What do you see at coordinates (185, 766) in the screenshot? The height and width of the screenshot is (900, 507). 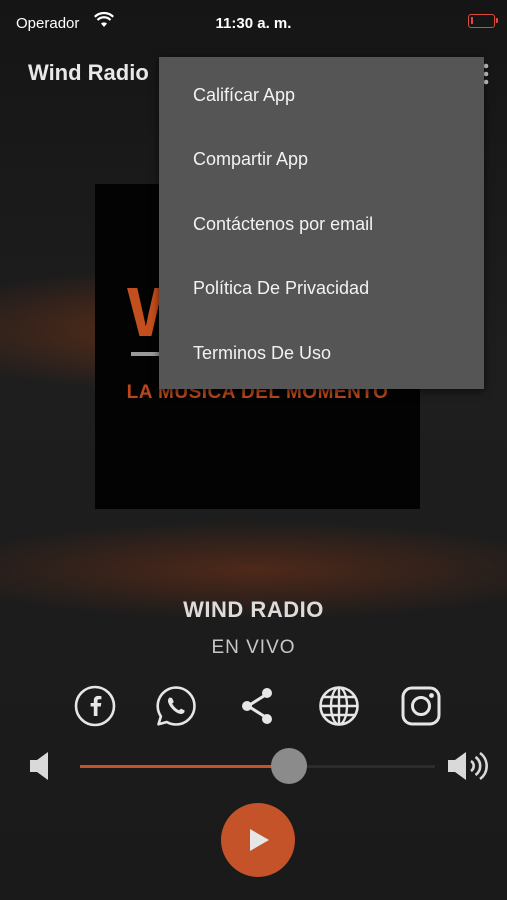 I see `volume-slider-fill` at bounding box center [185, 766].